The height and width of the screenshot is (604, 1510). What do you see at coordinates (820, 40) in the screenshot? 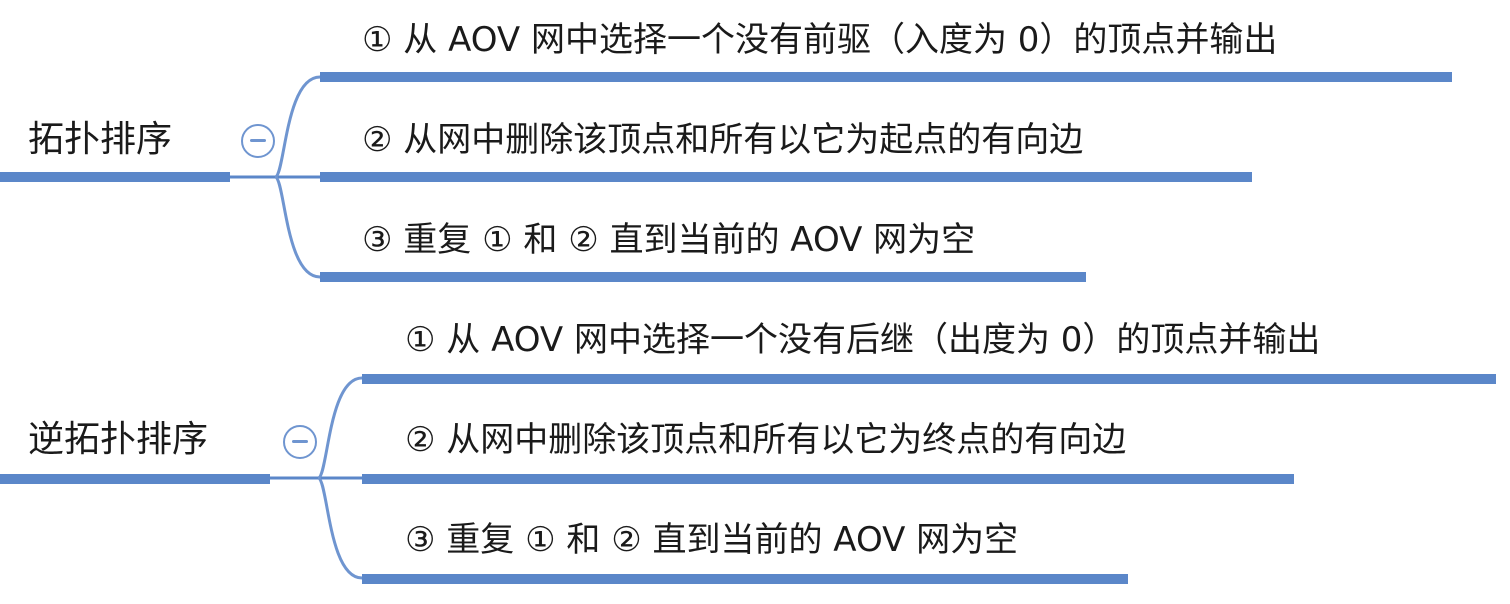
I see `child-topic-step-1: ① 从 AOV 网中选择一个没有前驱（入度为 0）的顶点并输出` at bounding box center [820, 40].